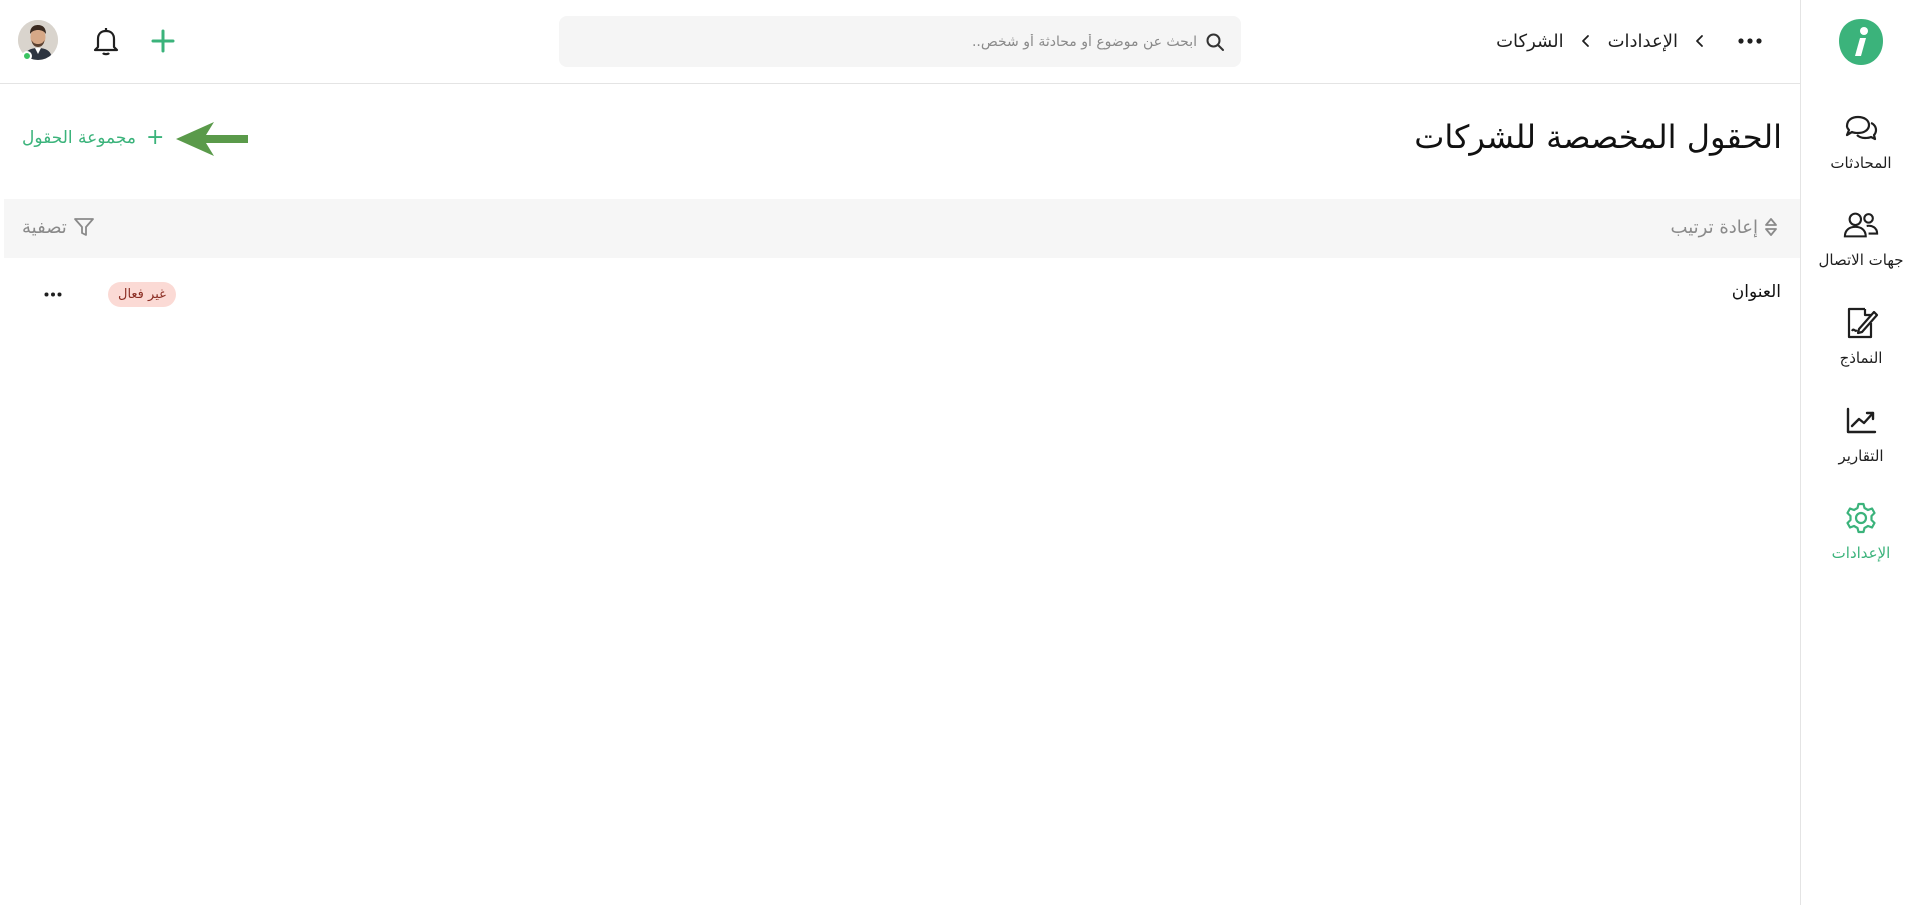 Image resolution: width=1920 pixels, height=905 pixels. I want to click on table-row: العنوان غير فعال, so click(902, 294).